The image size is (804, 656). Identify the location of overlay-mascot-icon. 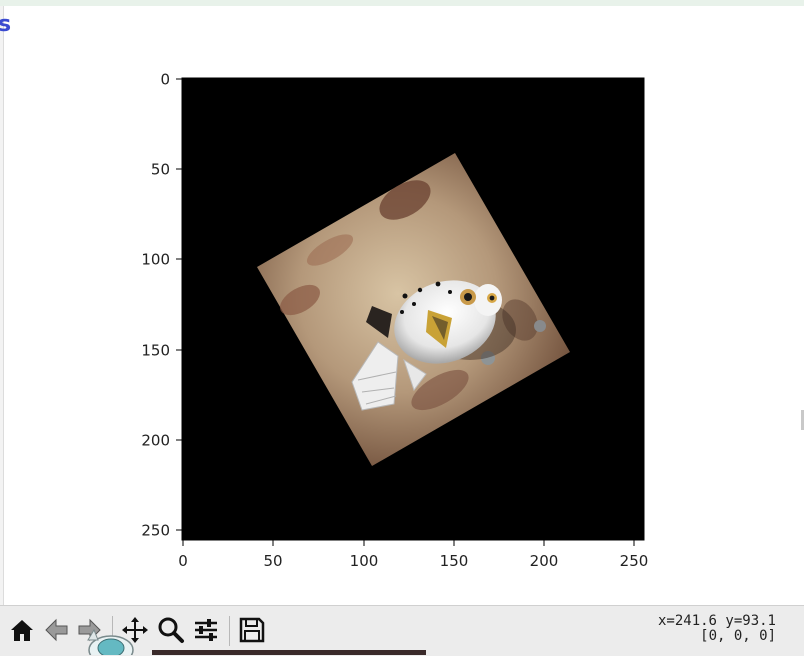
(110, 641).